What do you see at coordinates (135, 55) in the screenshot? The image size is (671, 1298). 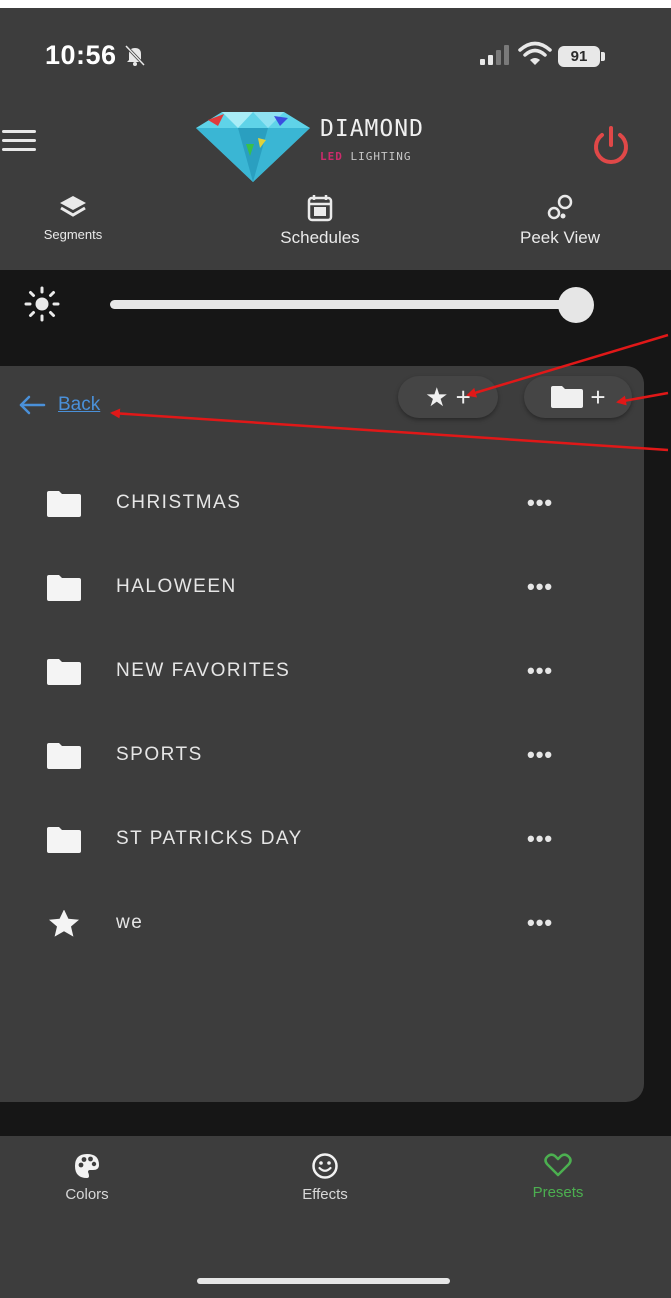 I see `silent-bell-icon` at bounding box center [135, 55].